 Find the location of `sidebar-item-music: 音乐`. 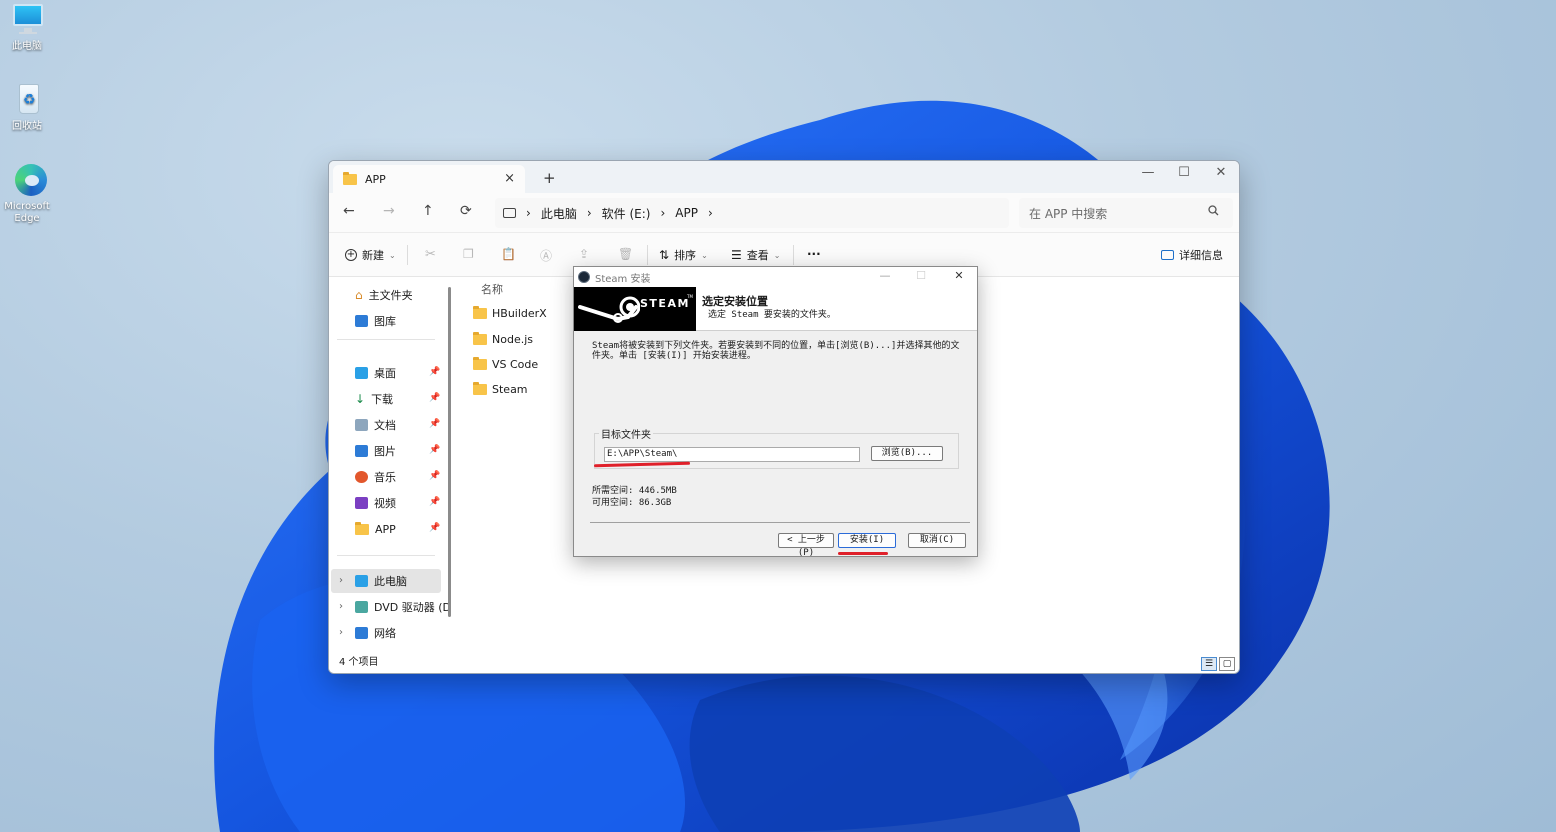

sidebar-item-music: 音乐 is located at coordinates (375, 477).